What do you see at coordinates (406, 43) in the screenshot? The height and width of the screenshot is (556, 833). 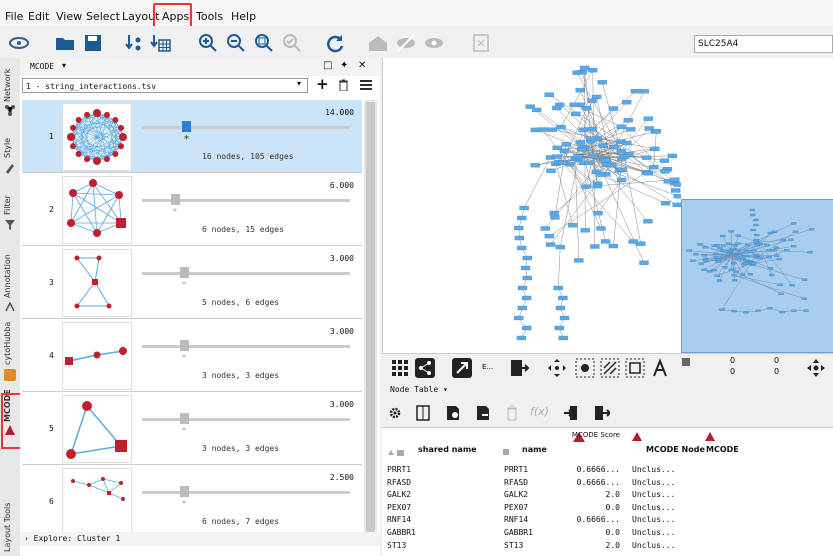 I see `hide-icon` at bounding box center [406, 43].